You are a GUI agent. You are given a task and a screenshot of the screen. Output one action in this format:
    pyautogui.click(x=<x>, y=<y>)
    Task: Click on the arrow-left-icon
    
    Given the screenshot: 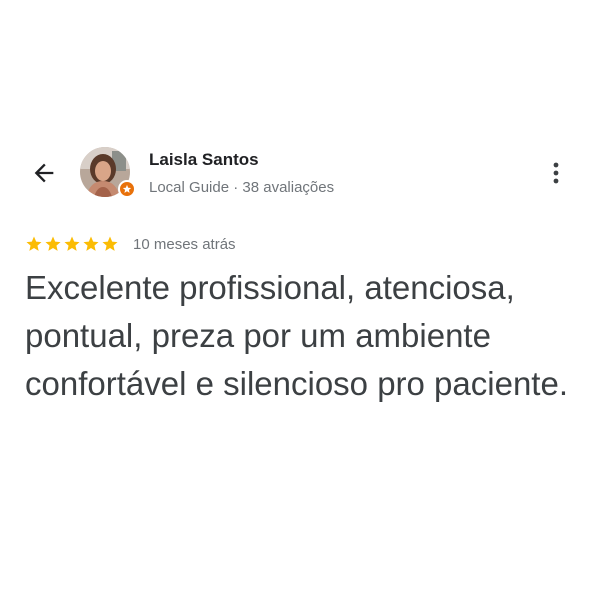 What is the action you would take?
    pyautogui.click(x=44, y=173)
    